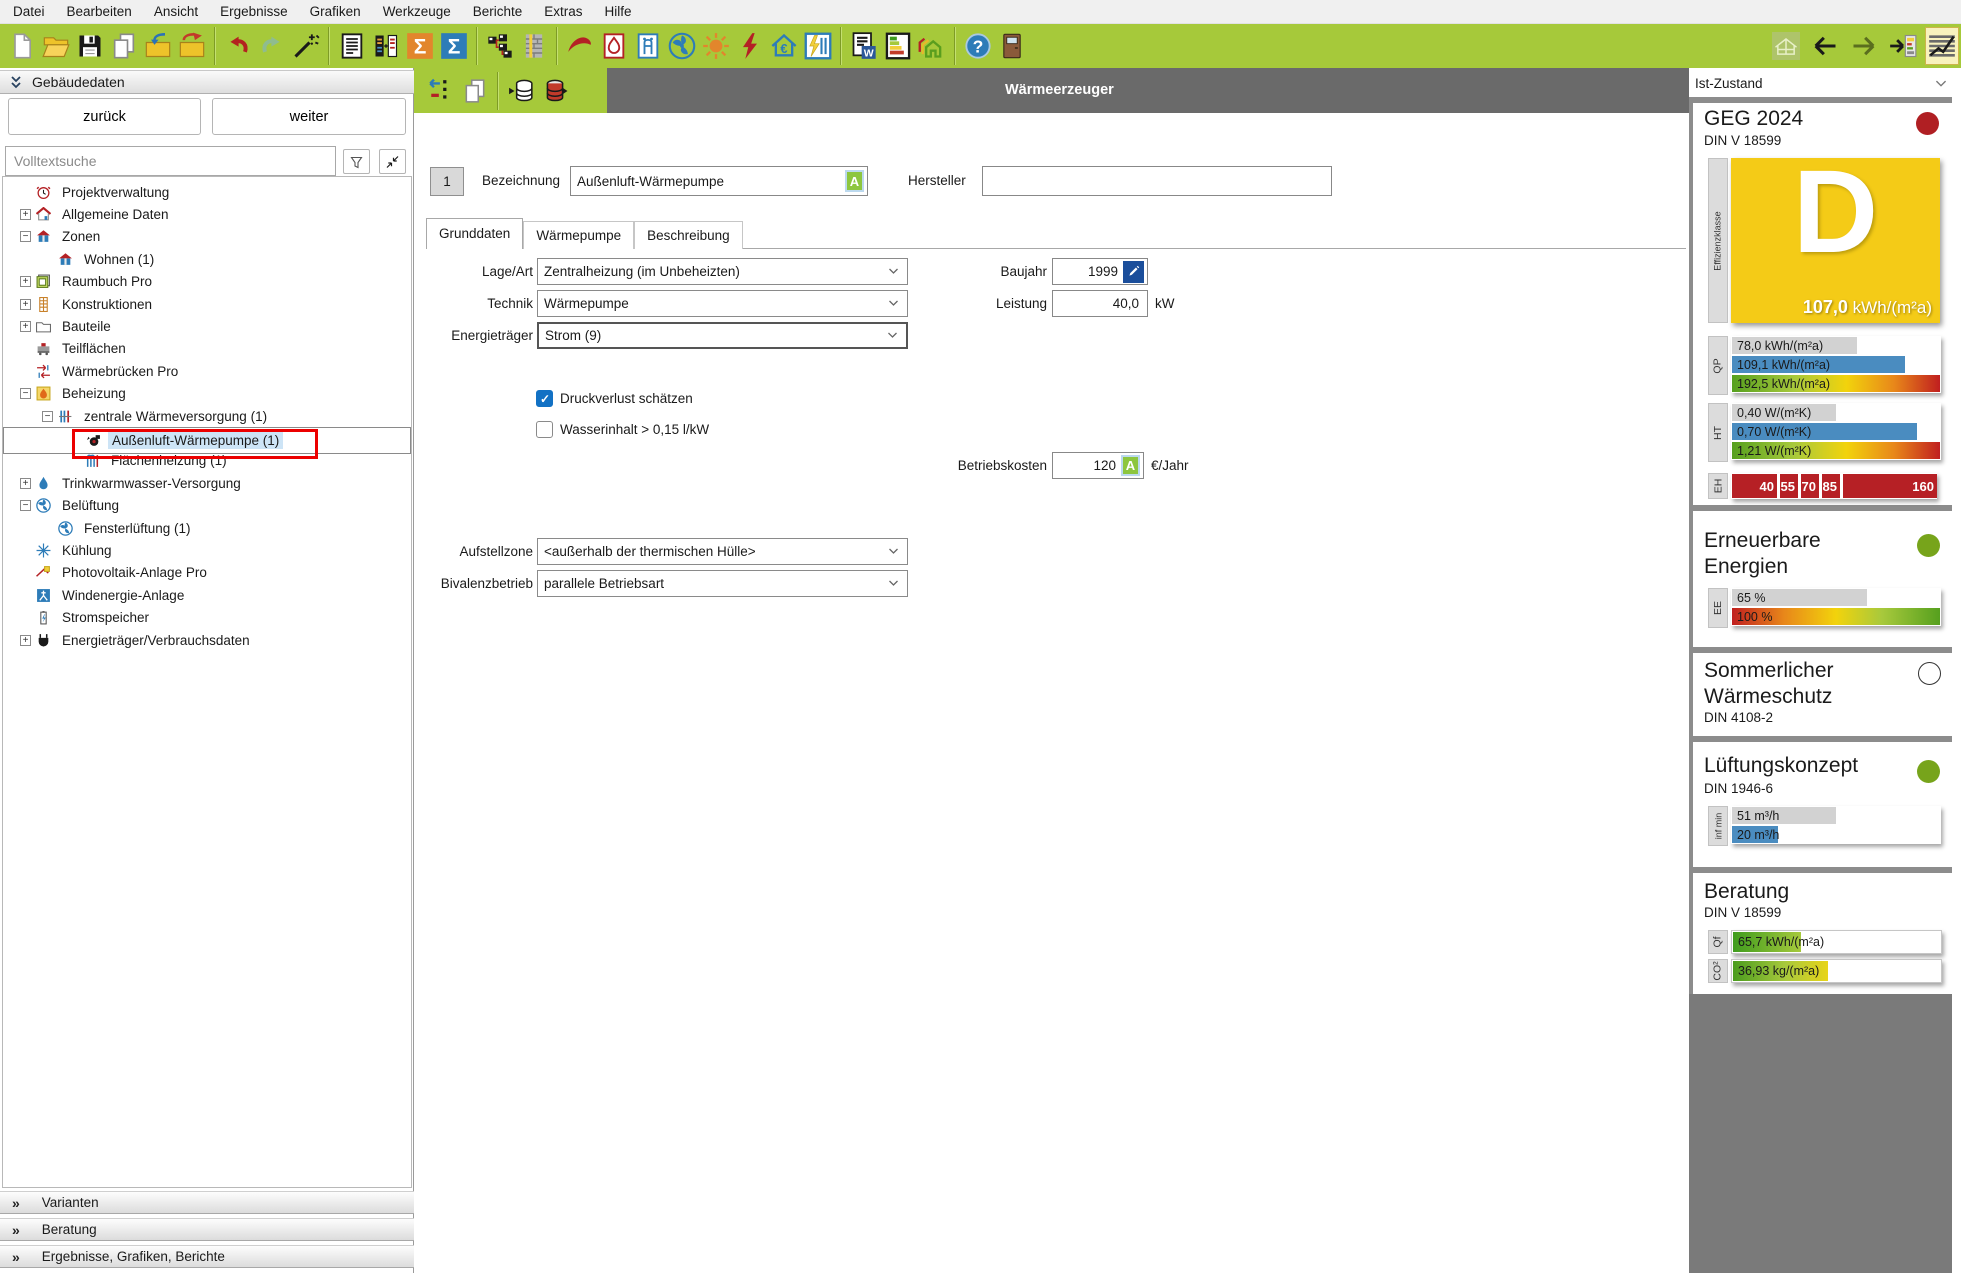 The image size is (1961, 1273). Describe the element at coordinates (722, 303) in the screenshot. I see `technik-select: Wärmepumpe` at that location.